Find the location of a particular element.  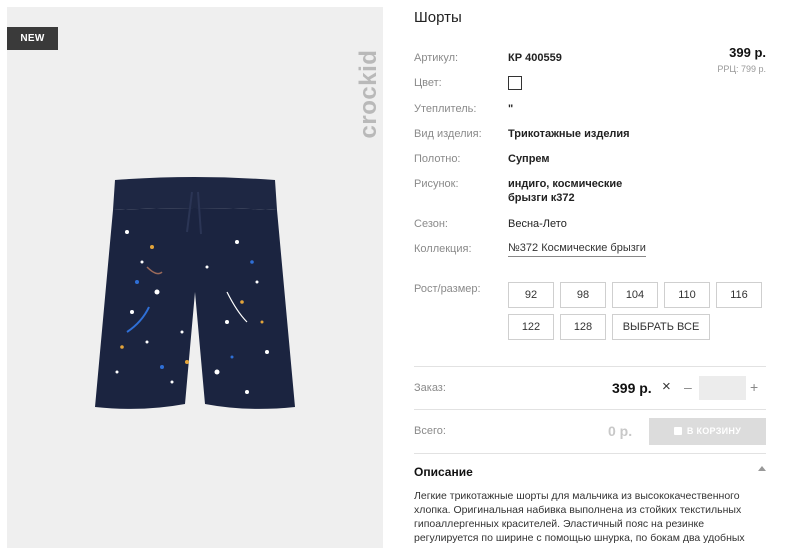

spec-label-product-type: Вид изделия: is located at coordinates (448, 134).